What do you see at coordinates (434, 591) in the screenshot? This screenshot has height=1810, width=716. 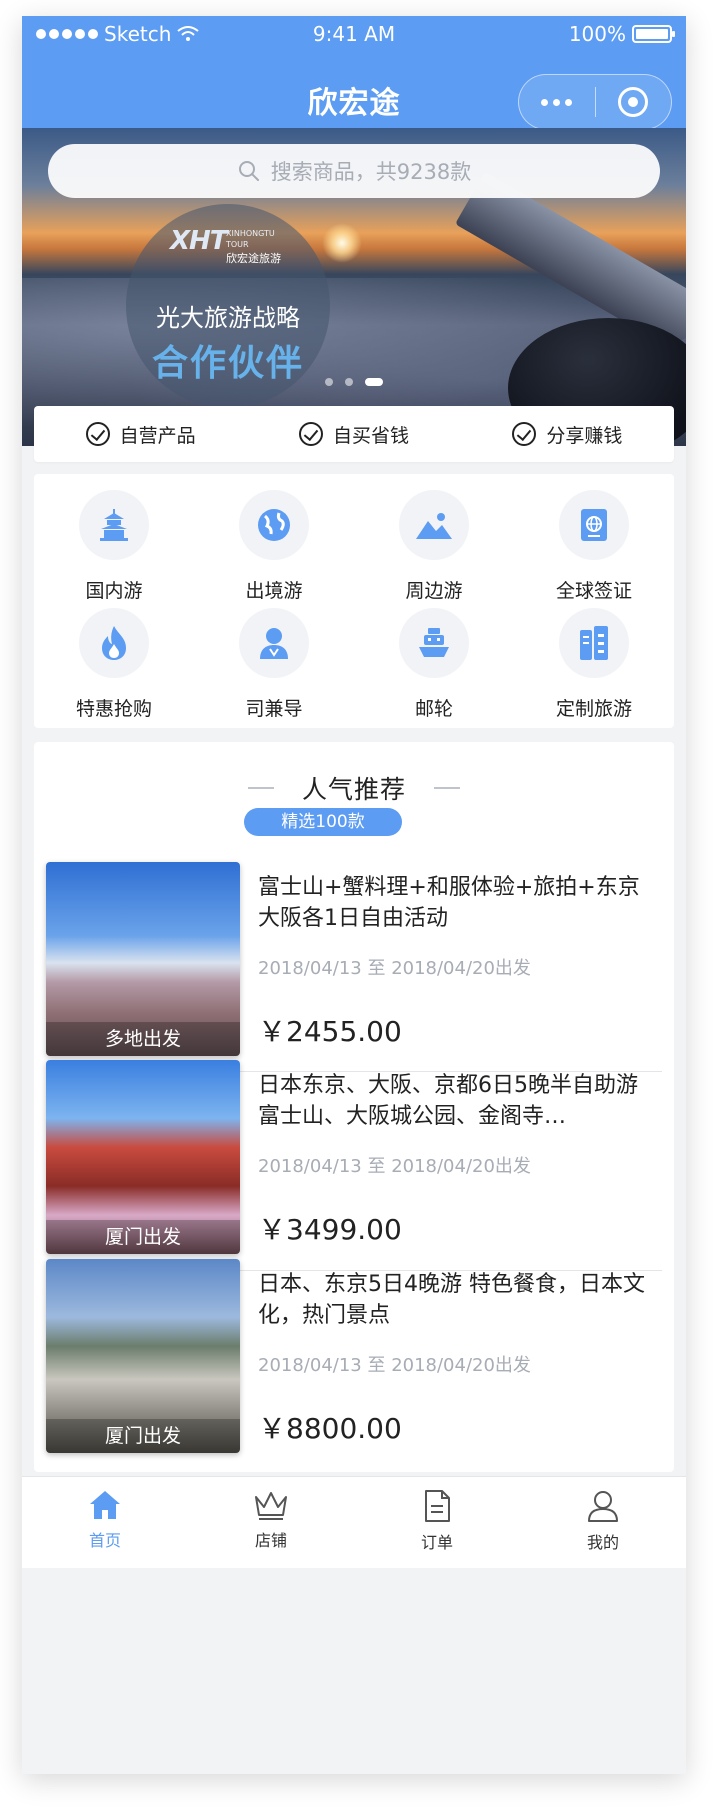 I see `category-label: 周边游` at bounding box center [434, 591].